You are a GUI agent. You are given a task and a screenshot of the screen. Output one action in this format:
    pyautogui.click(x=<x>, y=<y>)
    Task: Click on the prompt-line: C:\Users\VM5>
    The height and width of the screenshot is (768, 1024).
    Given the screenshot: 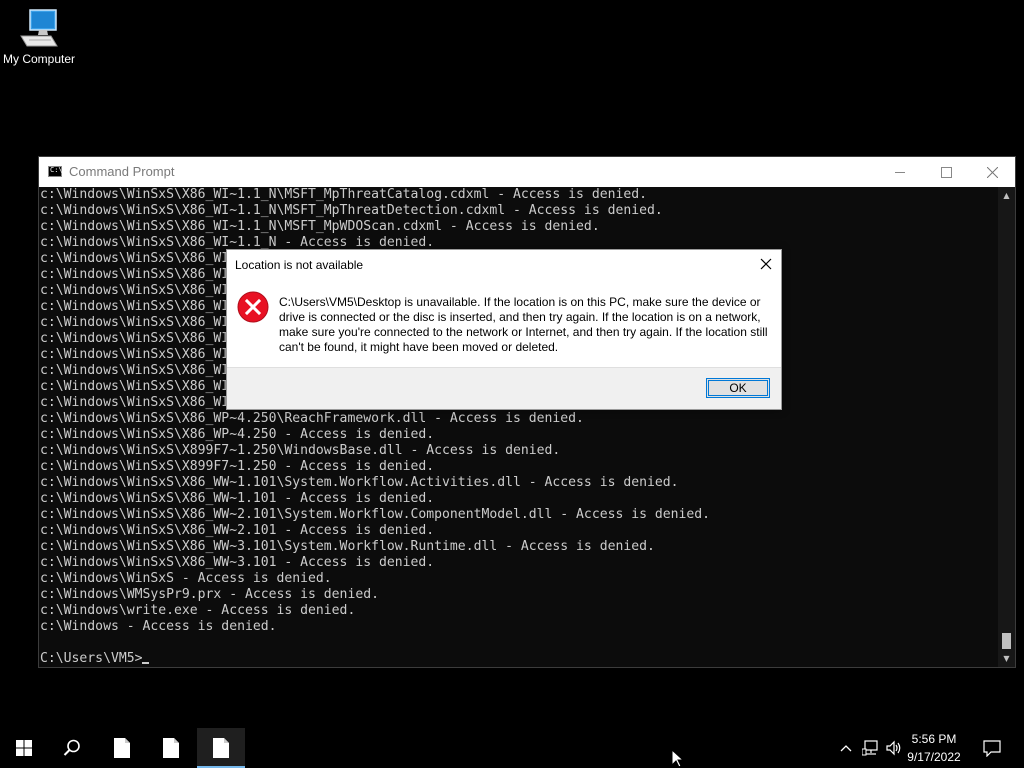 What is the action you would take?
    pyautogui.click(x=519, y=659)
    